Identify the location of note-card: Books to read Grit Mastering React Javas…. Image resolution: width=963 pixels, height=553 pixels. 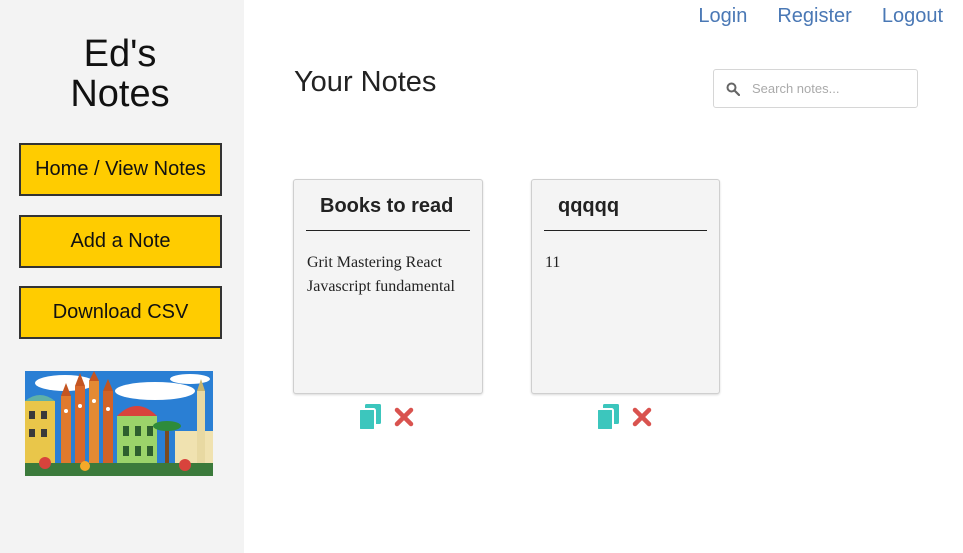
(388, 286).